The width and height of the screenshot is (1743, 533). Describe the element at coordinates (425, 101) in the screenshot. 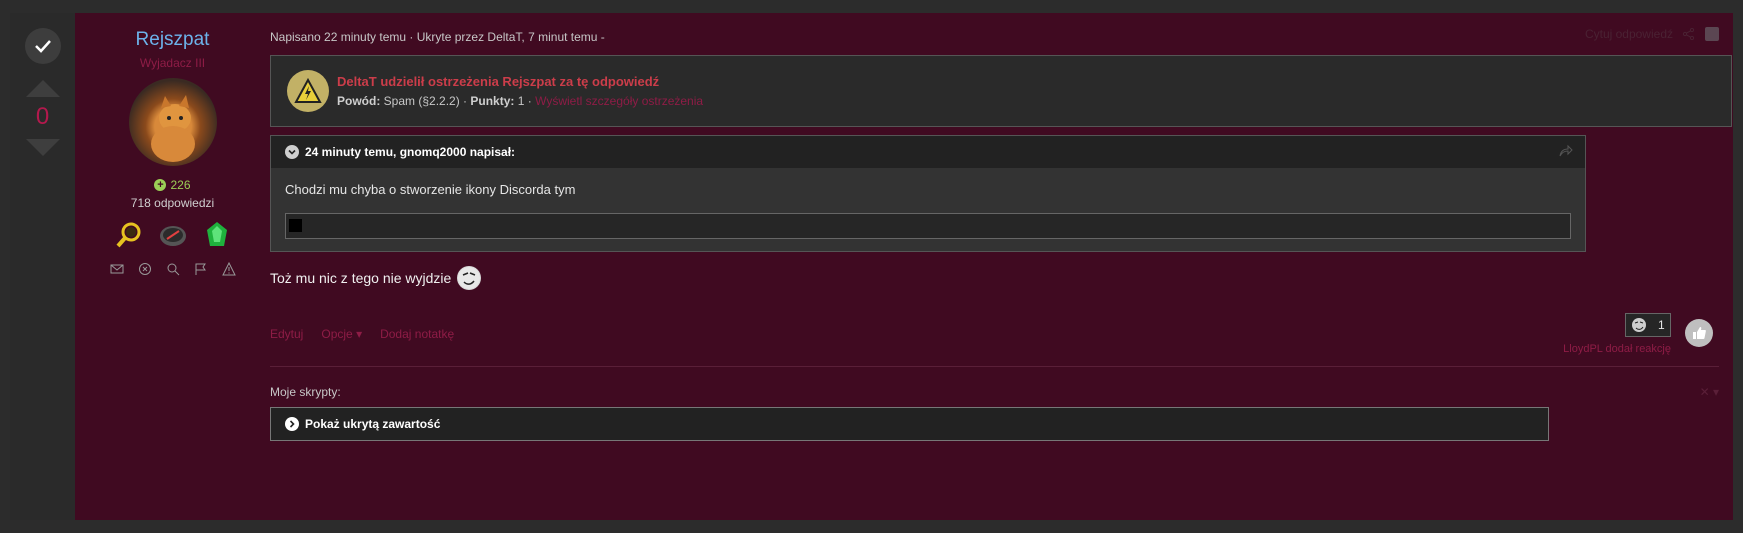

I see `reason-value: Spam (§2.2.2) ·` at that location.